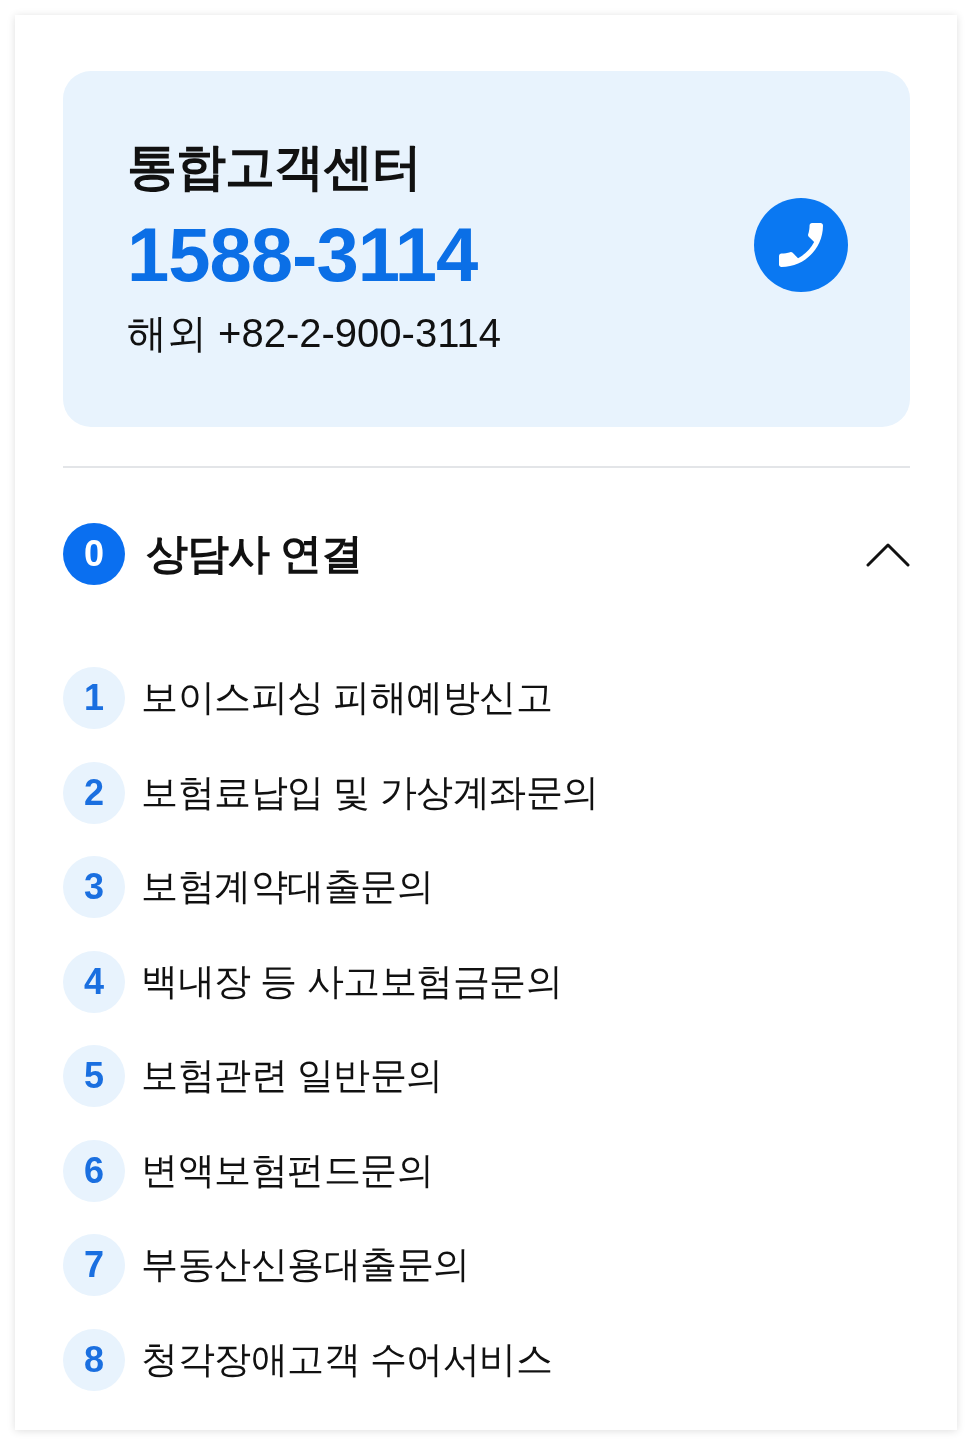 This screenshot has width=972, height=1445. What do you see at coordinates (274, 167) in the screenshot?
I see `card-title: 통합고객센터` at bounding box center [274, 167].